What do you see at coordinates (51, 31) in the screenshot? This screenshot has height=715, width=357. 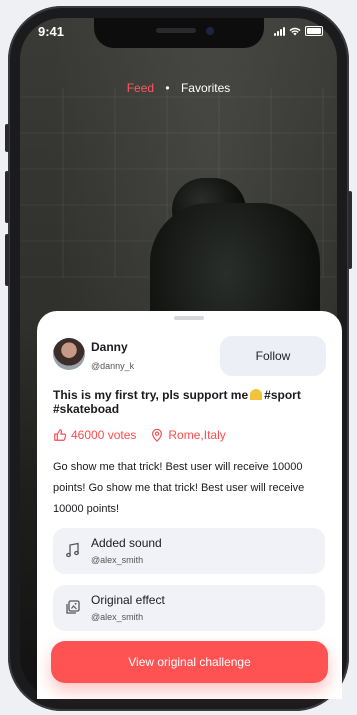 I see `status-time: 9:41` at bounding box center [51, 31].